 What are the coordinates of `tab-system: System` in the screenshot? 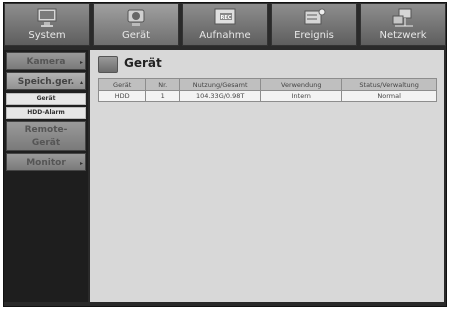 It's located at (47, 24).